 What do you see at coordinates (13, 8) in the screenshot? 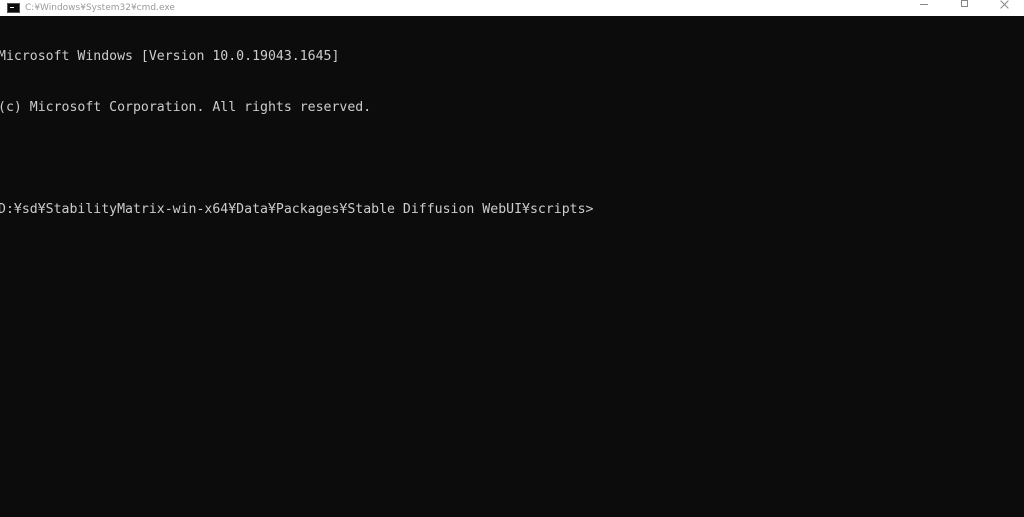
I see `cmd-icon` at bounding box center [13, 8].